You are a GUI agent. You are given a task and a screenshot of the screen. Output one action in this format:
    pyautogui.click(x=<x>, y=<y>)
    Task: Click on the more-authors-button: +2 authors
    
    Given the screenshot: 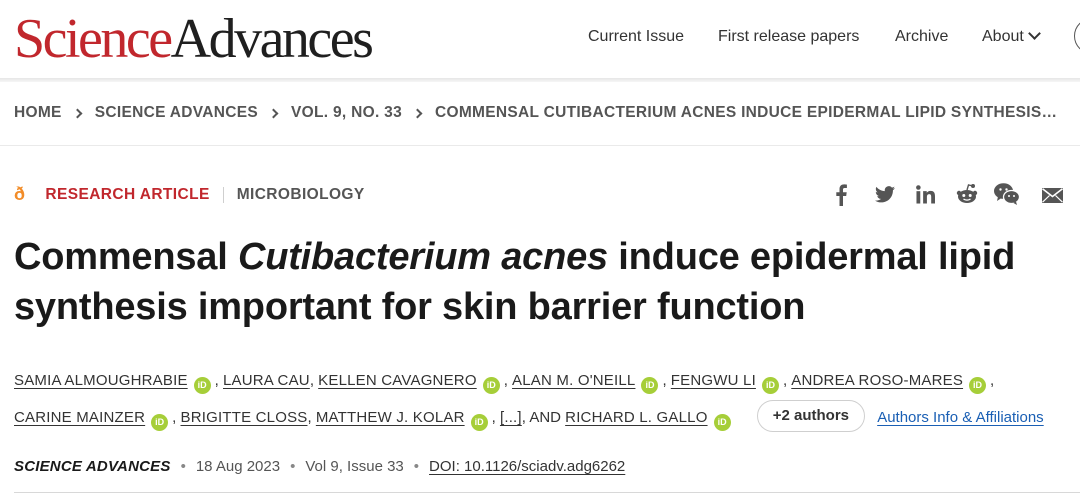 What is the action you would take?
    pyautogui.click(x=811, y=416)
    